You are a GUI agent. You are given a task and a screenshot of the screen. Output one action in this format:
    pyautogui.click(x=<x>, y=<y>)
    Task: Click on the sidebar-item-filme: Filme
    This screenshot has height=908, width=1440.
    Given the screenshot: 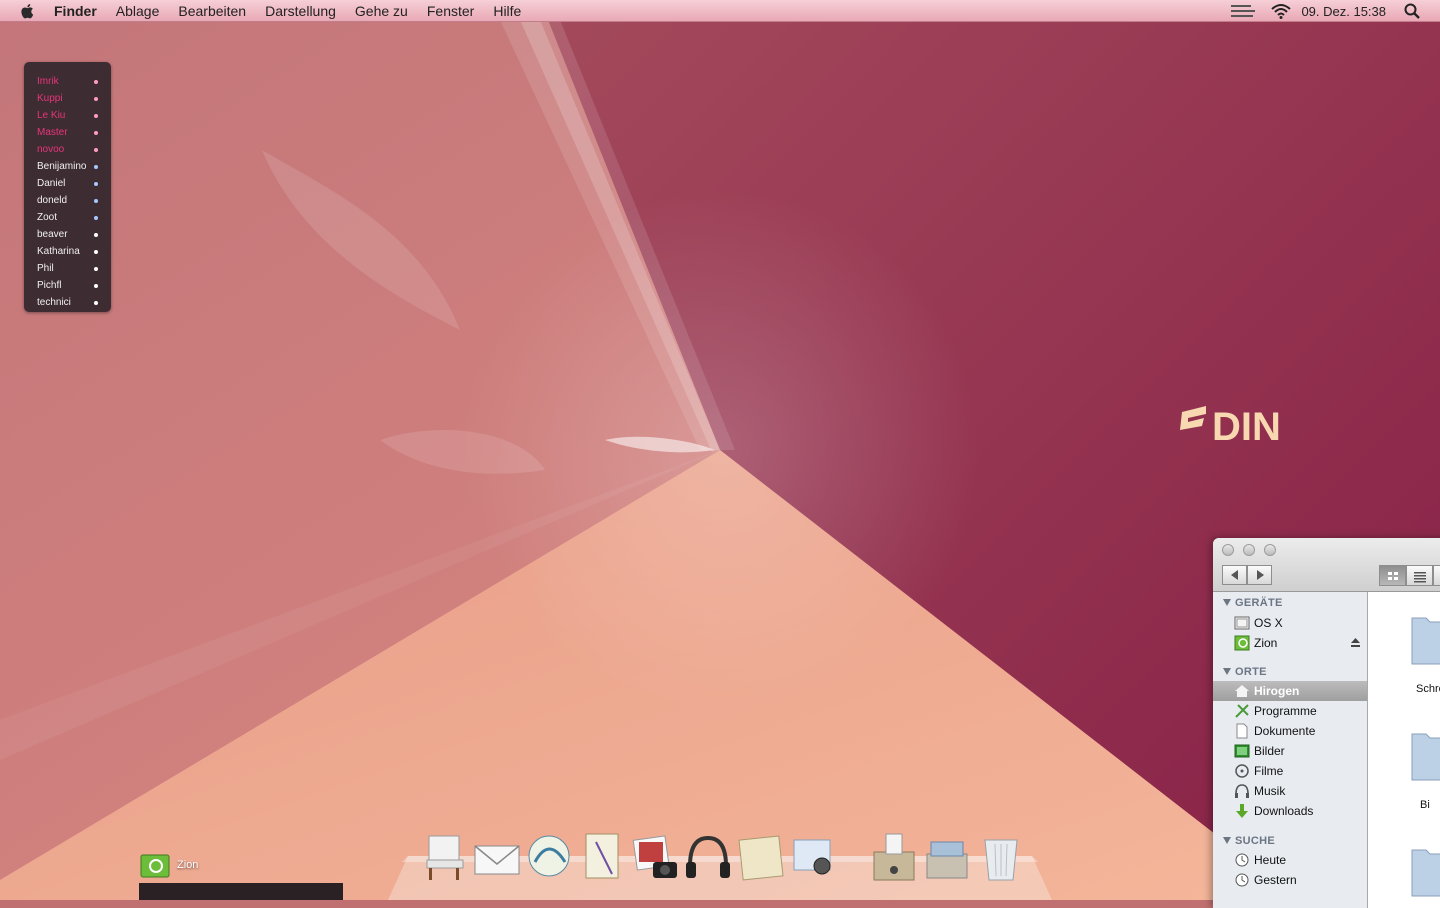 What is the action you would take?
    pyautogui.click(x=1290, y=771)
    